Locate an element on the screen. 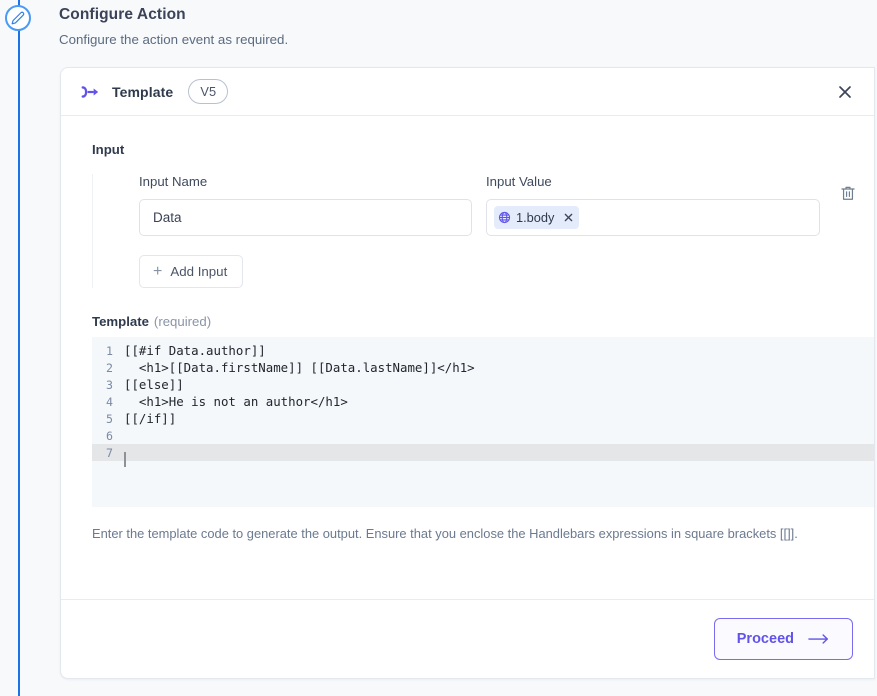 The width and height of the screenshot is (877, 696). code-line: 5 [[/if]] is located at coordinates (483, 418).